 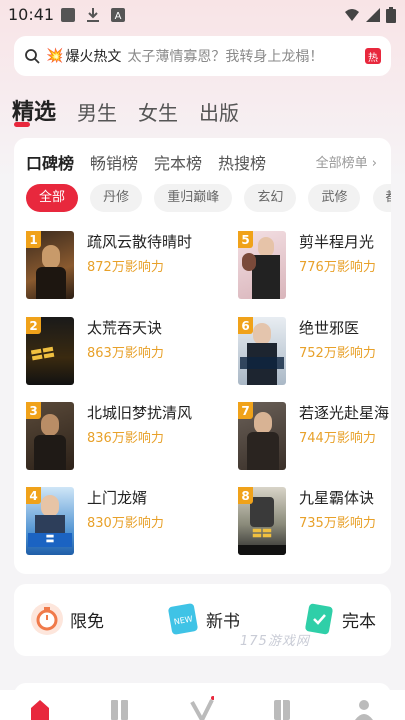 I want to click on book-item: 〓〓 8 九星霸体诀 735万影响力, so click(x=321, y=522).